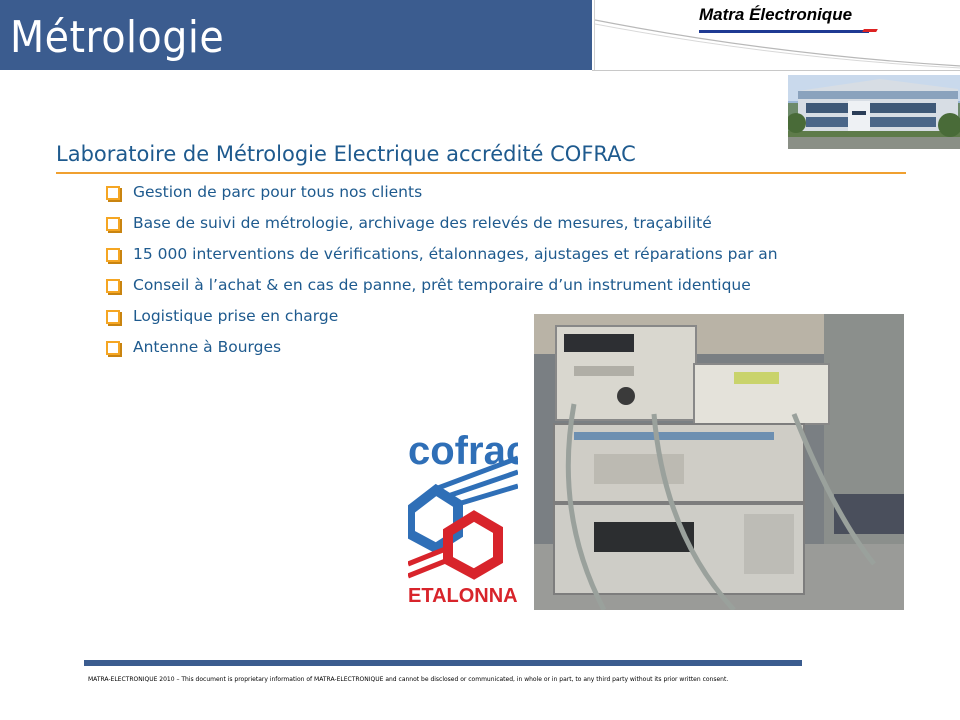 This screenshot has width=960, height=720. Describe the element at coordinates (777, 35) in the screenshot. I see `brand-header: Matra Électronique` at that location.